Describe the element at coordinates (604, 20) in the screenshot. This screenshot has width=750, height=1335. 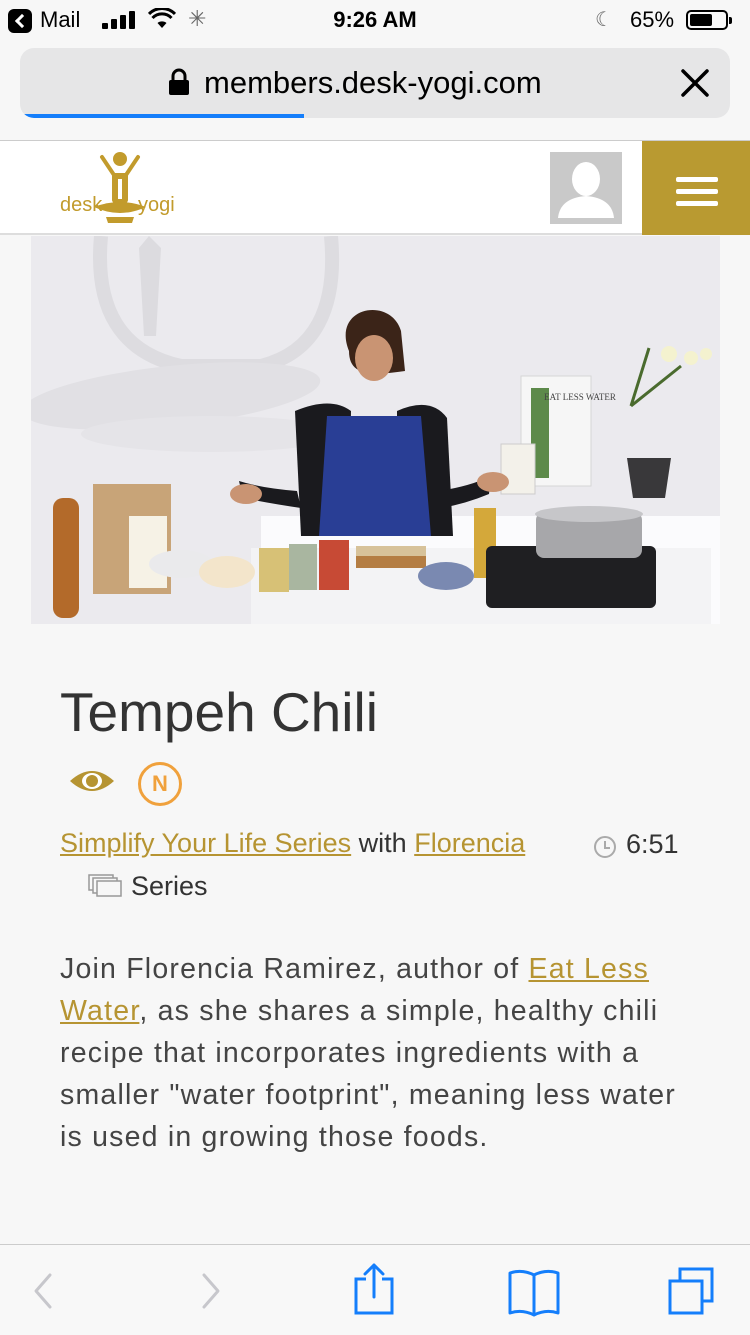
I see `do-not-disturb-icon: ☾` at that location.